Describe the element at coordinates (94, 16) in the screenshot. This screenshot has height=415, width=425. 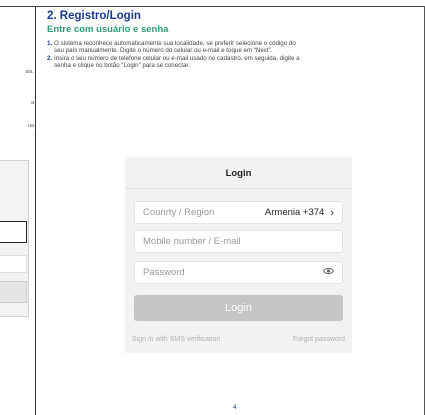
I see `section-title: 2. Registro/Login` at that location.